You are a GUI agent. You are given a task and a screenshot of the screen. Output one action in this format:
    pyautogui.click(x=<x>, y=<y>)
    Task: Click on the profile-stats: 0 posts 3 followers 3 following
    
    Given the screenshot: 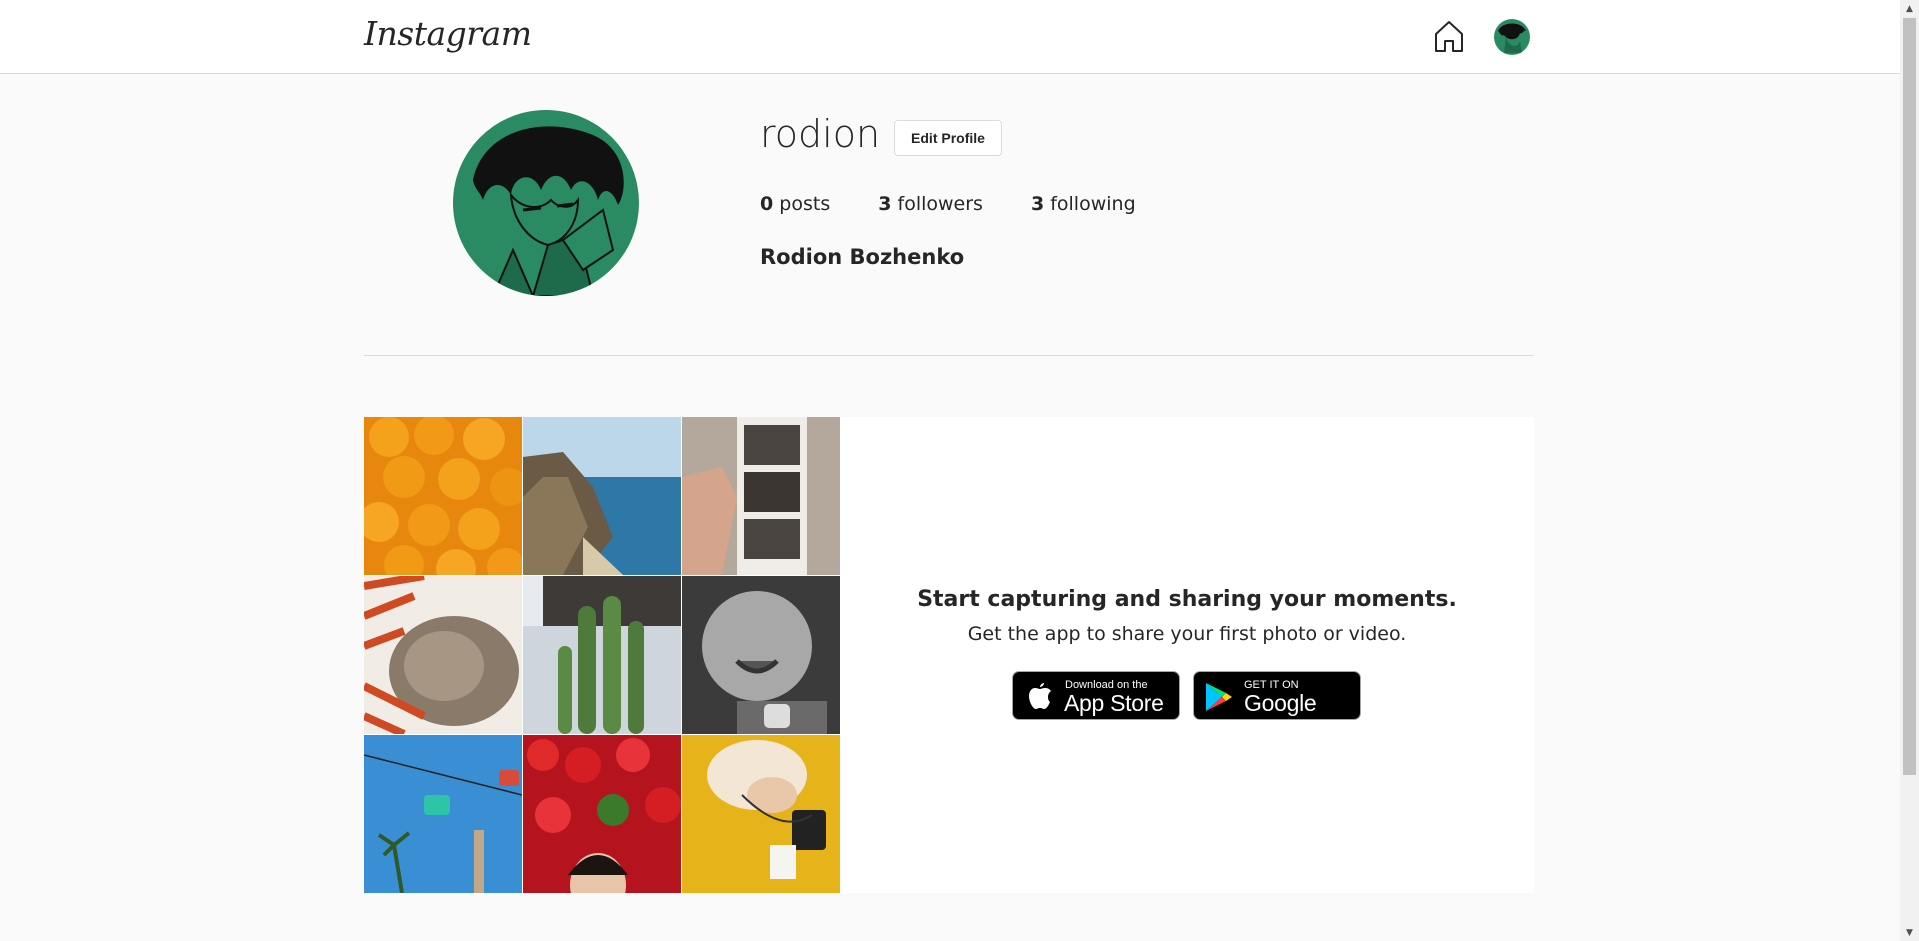 What is the action you would take?
    pyautogui.click(x=972, y=204)
    